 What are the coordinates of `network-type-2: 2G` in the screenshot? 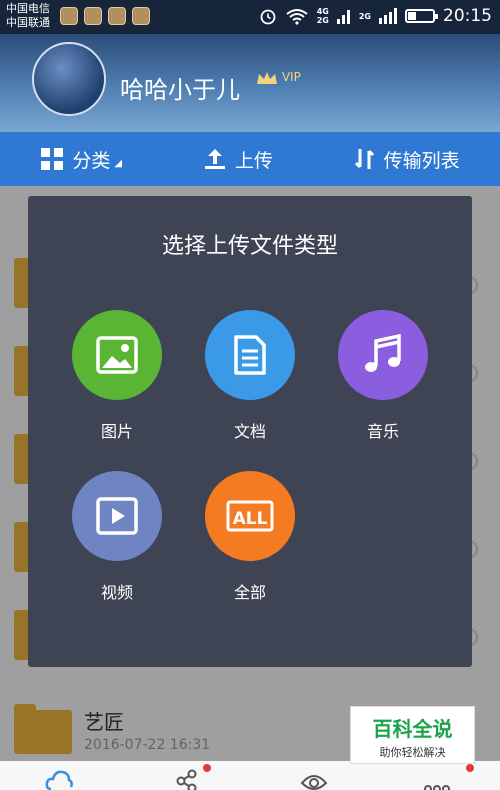 It's located at (322, 20).